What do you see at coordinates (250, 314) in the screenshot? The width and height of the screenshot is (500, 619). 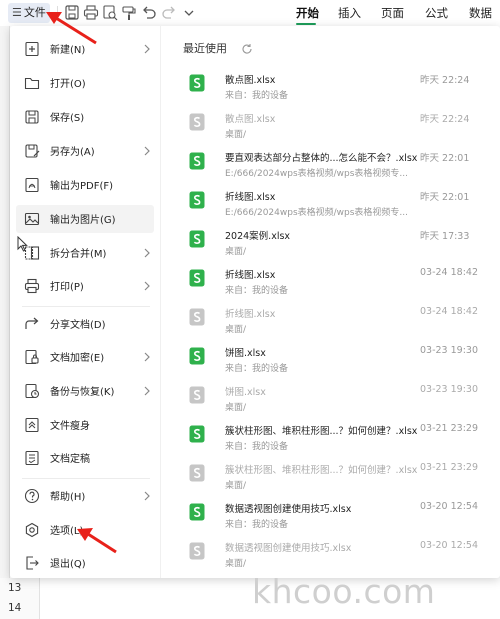 I see `file-name: 折线图.xlsx` at bounding box center [250, 314].